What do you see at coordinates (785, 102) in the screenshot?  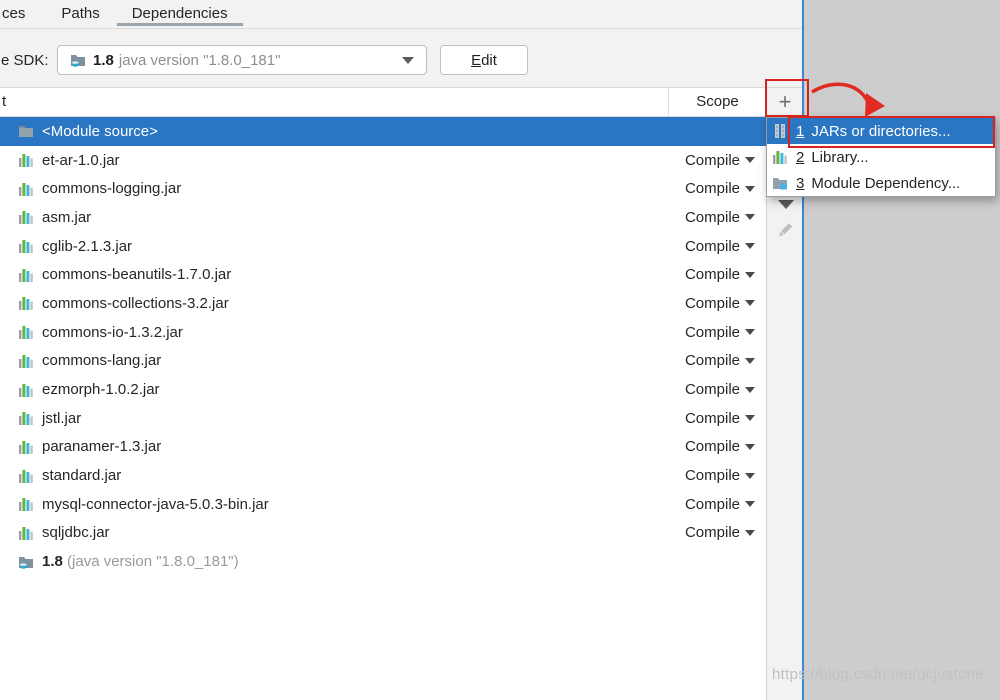 I see `add-dependency-button: +` at bounding box center [785, 102].